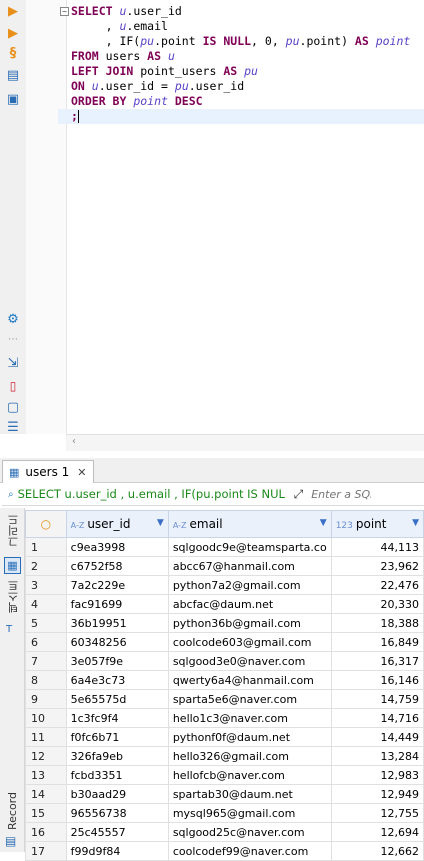 The image size is (424, 861). What do you see at coordinates (117, 547) in the screenshot?
I see `user-id-cell: c9ea3998` at bounding box center [117, 547].